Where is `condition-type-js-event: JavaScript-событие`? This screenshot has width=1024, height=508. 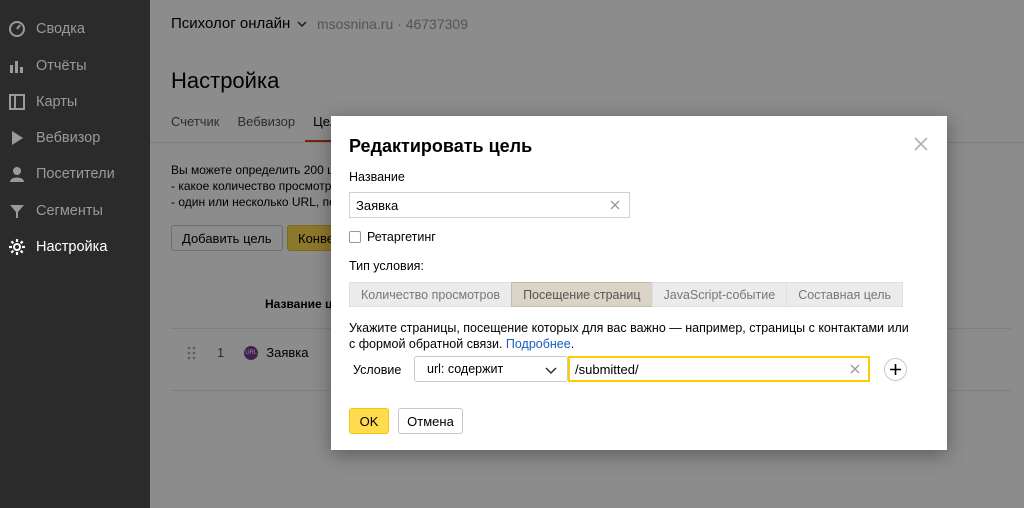 condition-type-js-event: JavaScript-событие is located at coordinates (719, 294).